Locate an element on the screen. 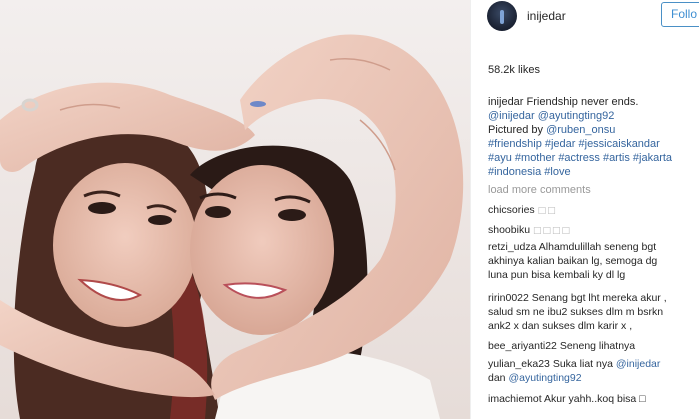 The height and width of the screenshot is (419, 699). comment-username: imachiemot is located at coordinates (515, 399).